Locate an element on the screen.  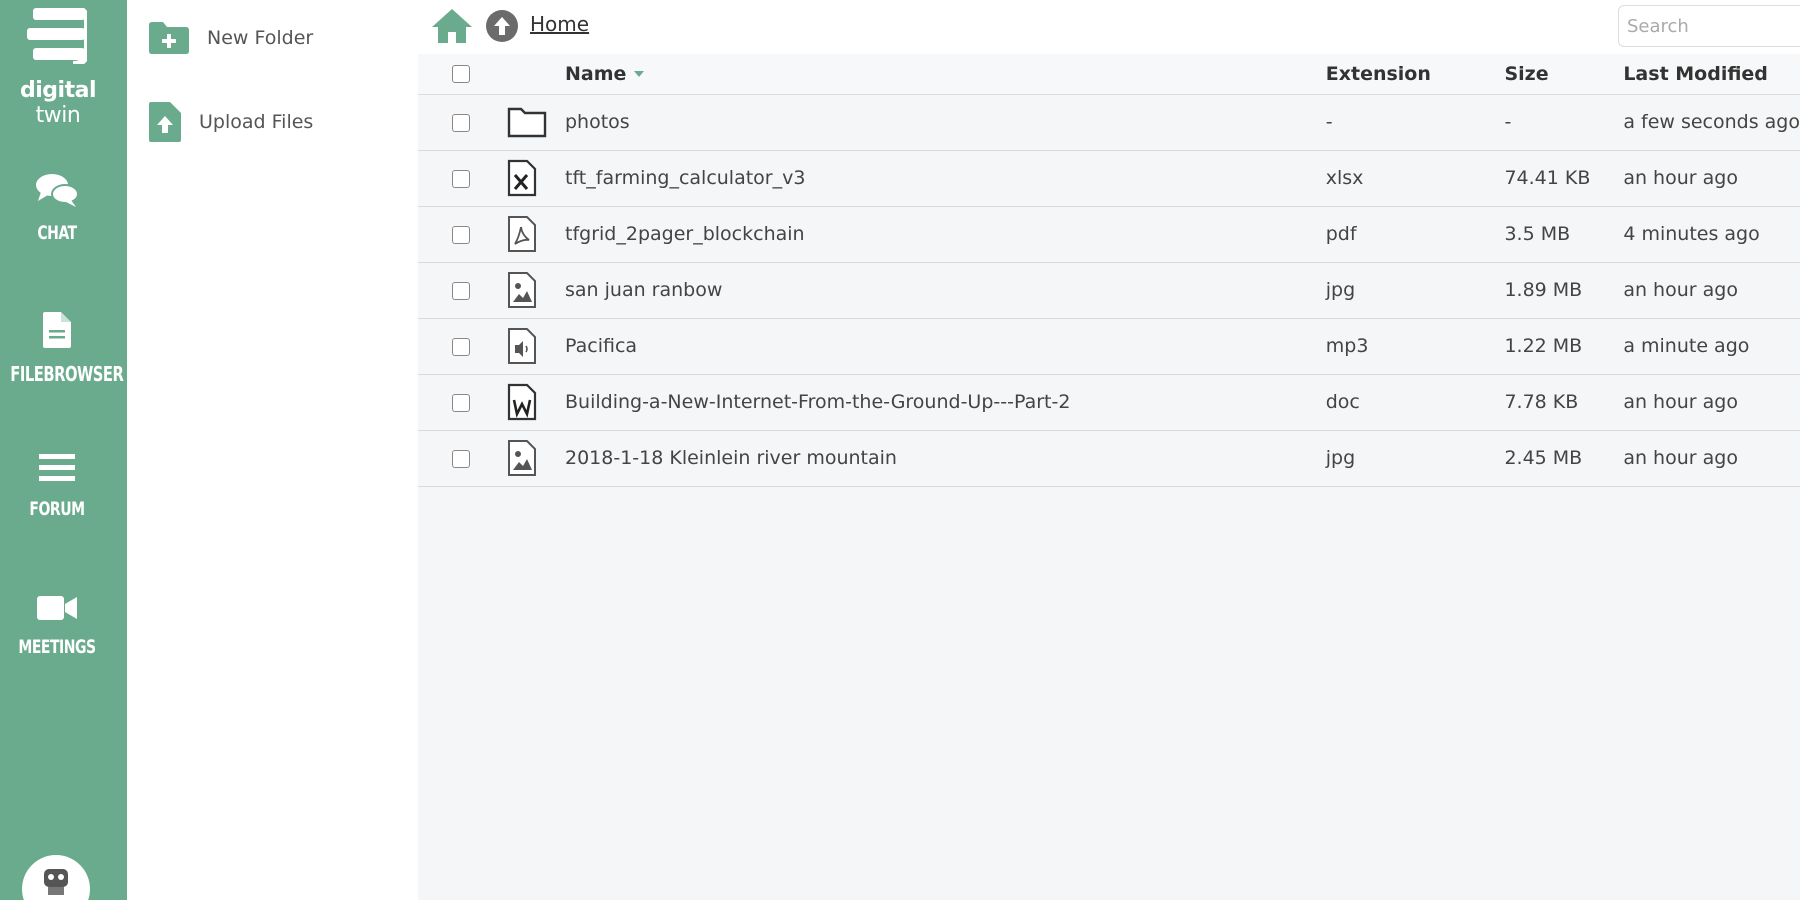
table-row: photos - - a few seconds ago is located at coordinates (1109, 122).